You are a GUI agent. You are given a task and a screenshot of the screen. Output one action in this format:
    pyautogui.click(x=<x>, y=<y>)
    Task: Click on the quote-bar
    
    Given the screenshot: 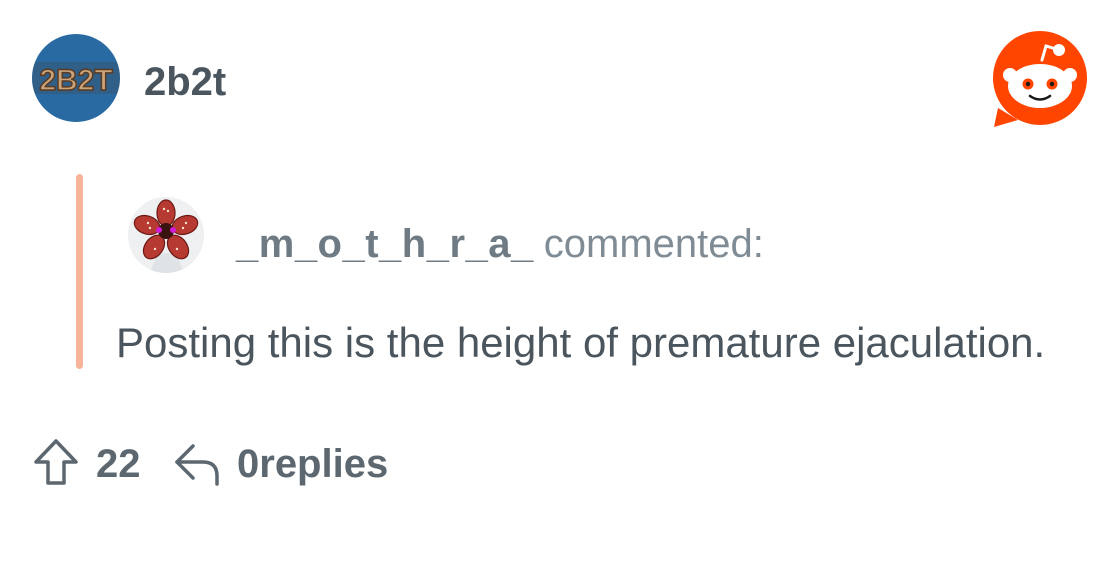 What is the action you would take?
    pyautogui.click(x=79, y=271)
    